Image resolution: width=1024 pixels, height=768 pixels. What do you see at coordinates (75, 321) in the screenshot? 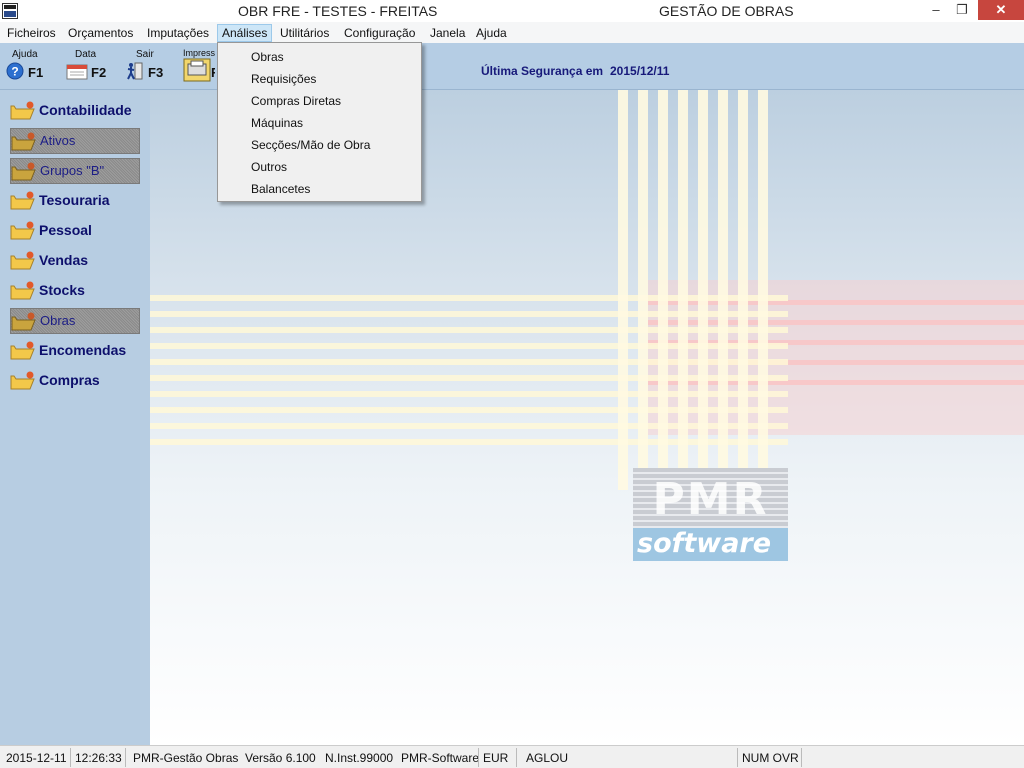
I see `sidebar-item-obras: Obras` at bounding box center [75, 321].